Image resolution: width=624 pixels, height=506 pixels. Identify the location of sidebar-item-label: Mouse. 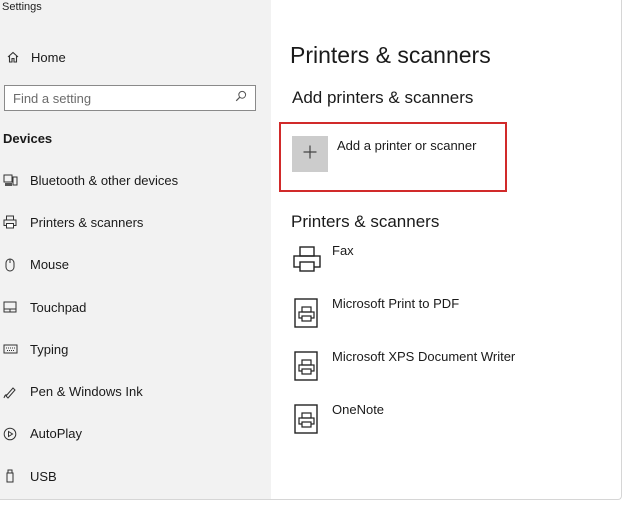
(50, 265).